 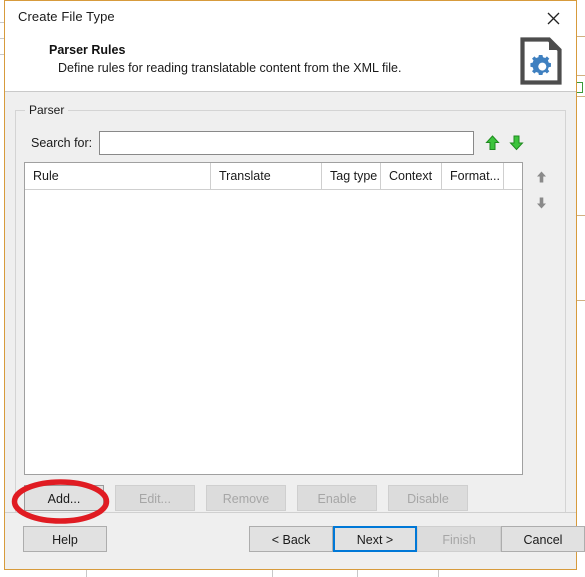 I want to click on parser-group-legend: Parser, so click(x=47, y=110).